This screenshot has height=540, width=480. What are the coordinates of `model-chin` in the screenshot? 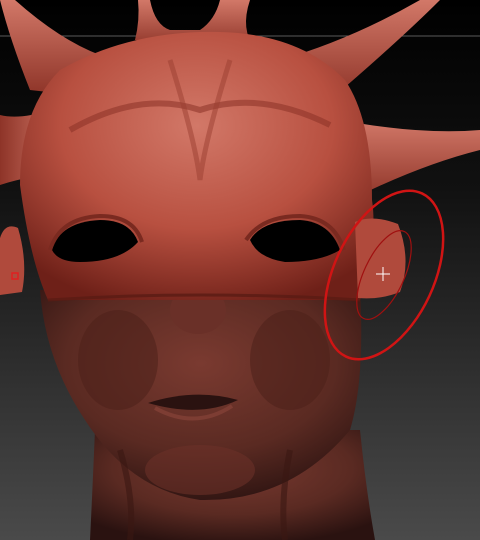 It's located at (200, 470).